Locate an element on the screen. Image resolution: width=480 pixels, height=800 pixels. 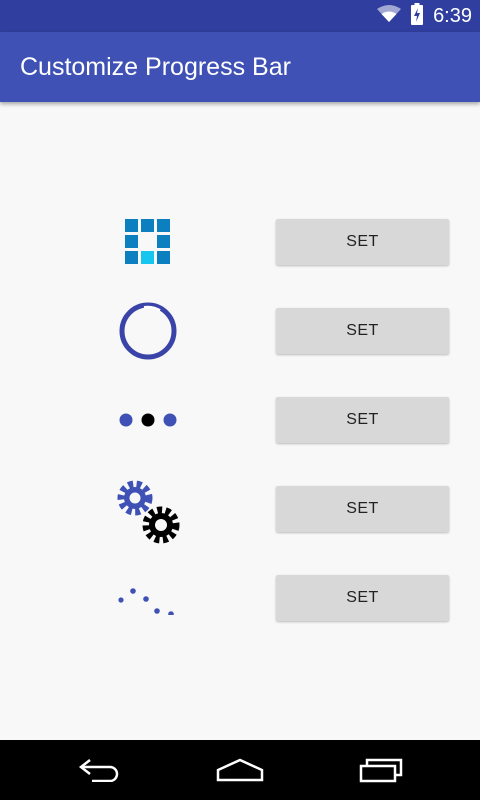
status-icons: 6:39 is located at coordinates (424, 16).